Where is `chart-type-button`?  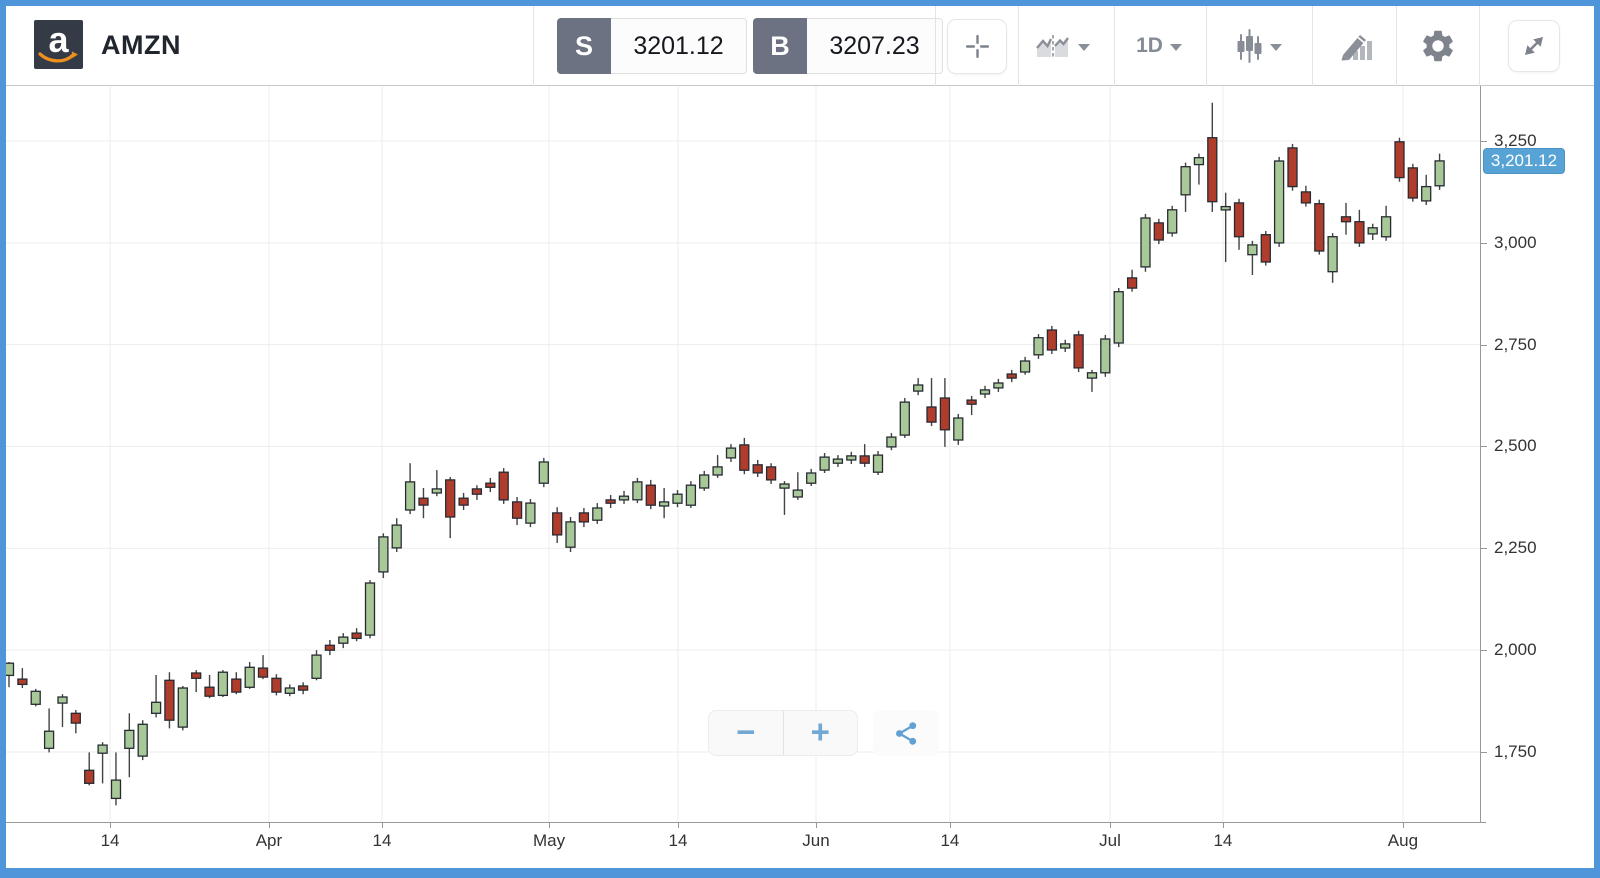
chart-type-button is located at coordinates (1062, 46).